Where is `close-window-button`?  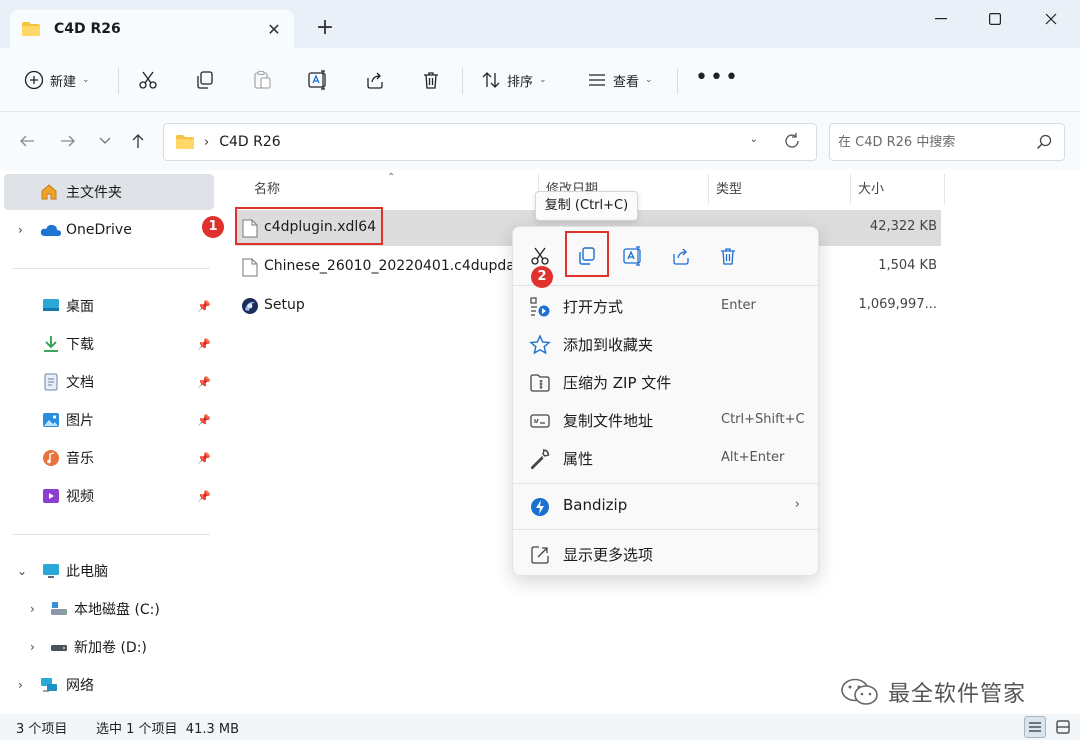
close-window-button is located at coordinates (1051, 19).